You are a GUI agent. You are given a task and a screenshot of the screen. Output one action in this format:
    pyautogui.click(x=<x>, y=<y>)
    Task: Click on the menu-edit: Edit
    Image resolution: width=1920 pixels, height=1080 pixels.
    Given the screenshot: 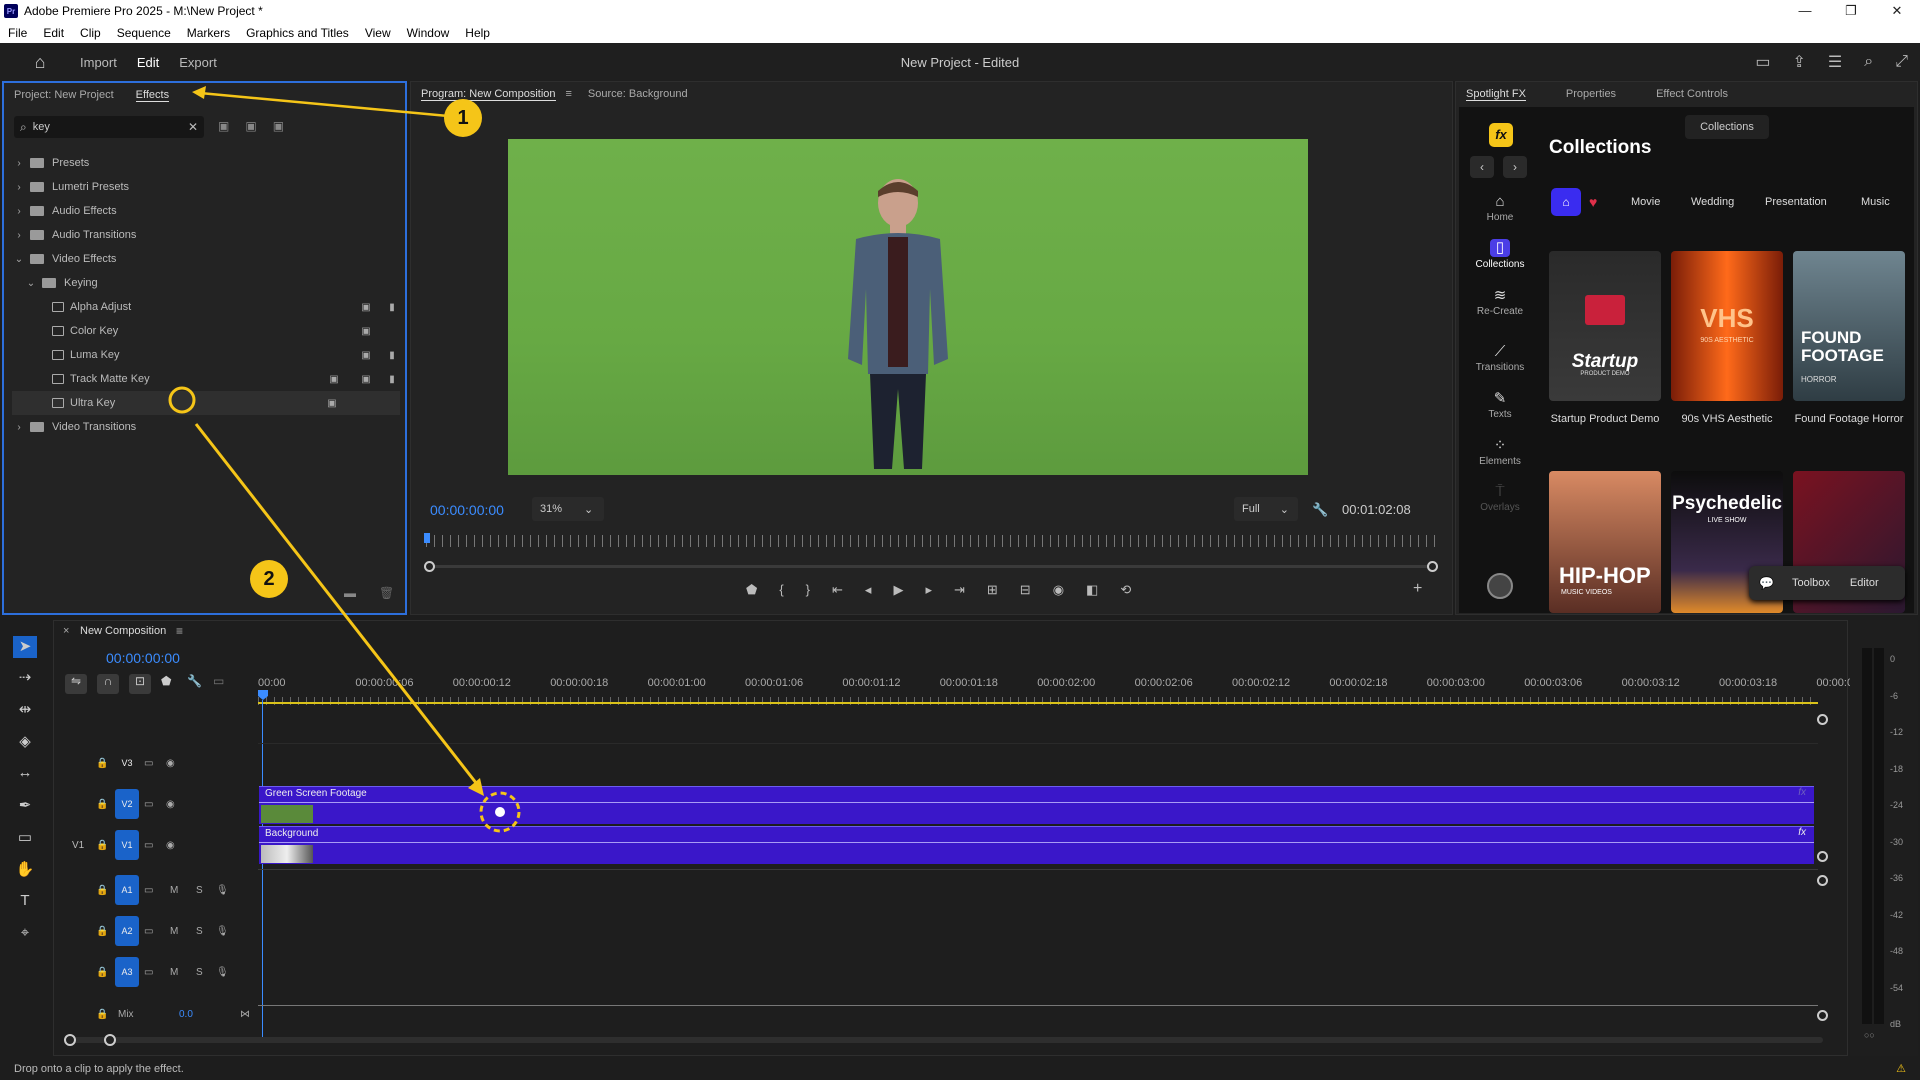 What is the action you would take?
    pyautogui.click(x=53, y=33)
    